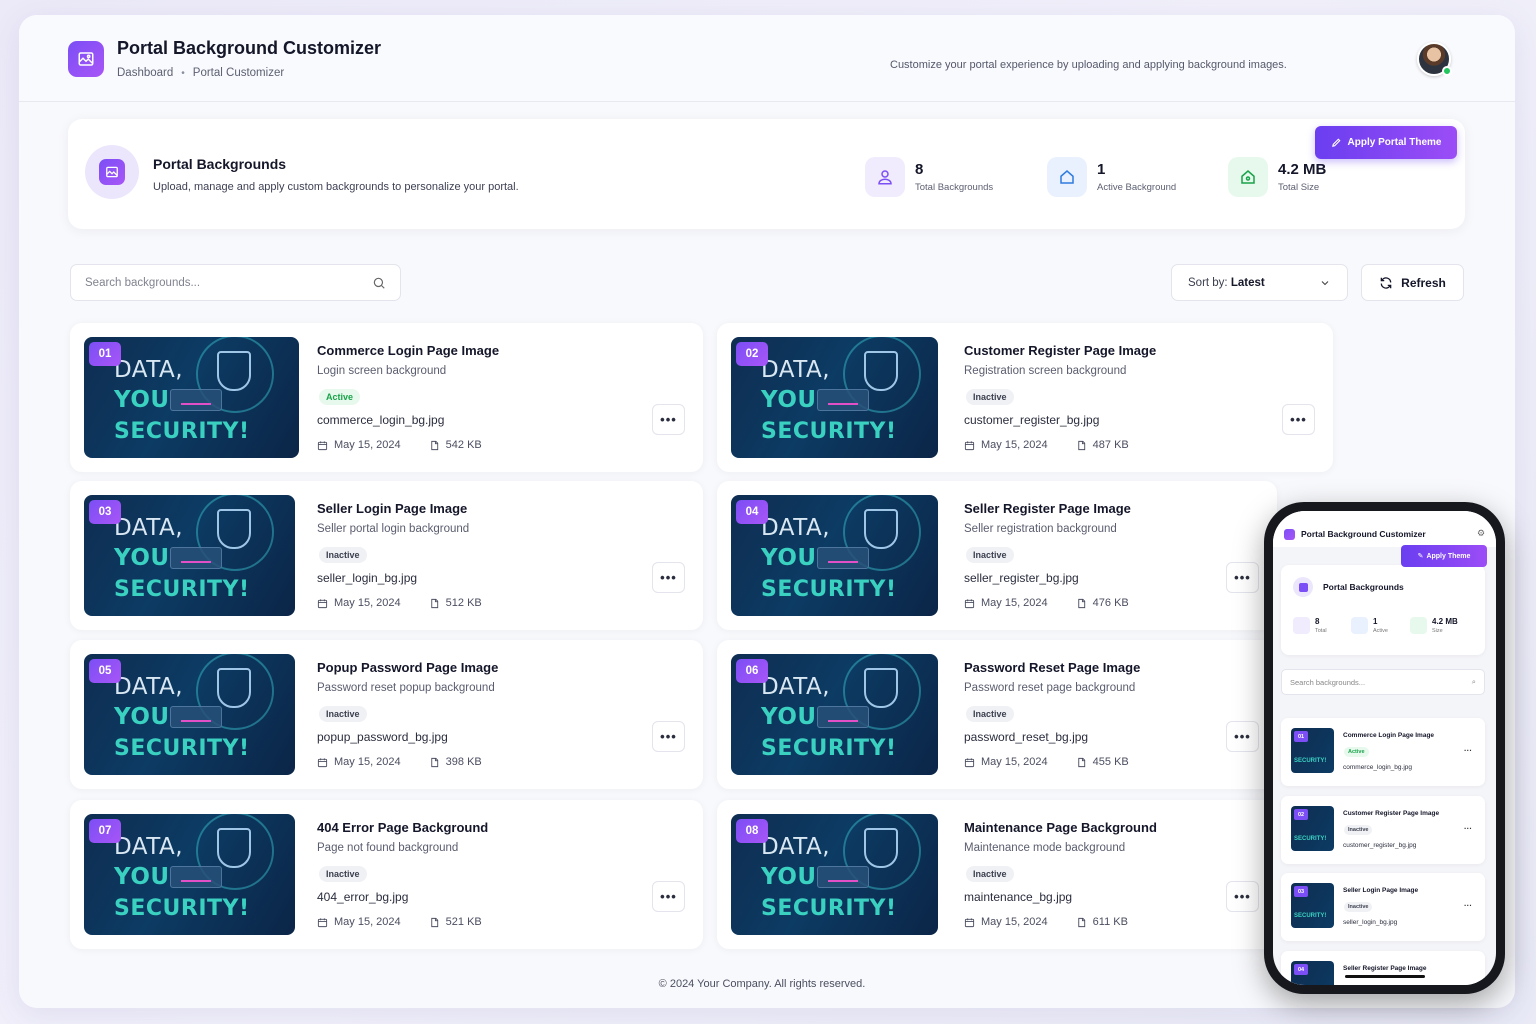 This screenshot has width=1536, height=1024. Describe the element at coordinates (834, 397) in the screenshot. I see `background-thumbnail: DATA, YOU SECURITY! 02` at that location.